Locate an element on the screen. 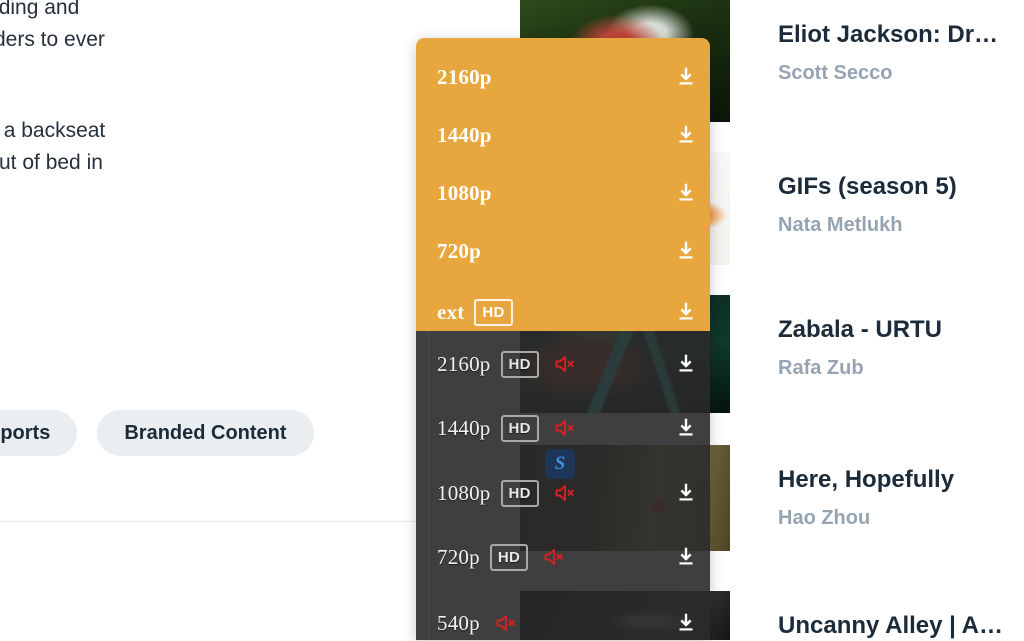 Image resolution: width=1024 pixels, height=641 pixels. download-option-row: 1080p is located at coordinates (563, 193).